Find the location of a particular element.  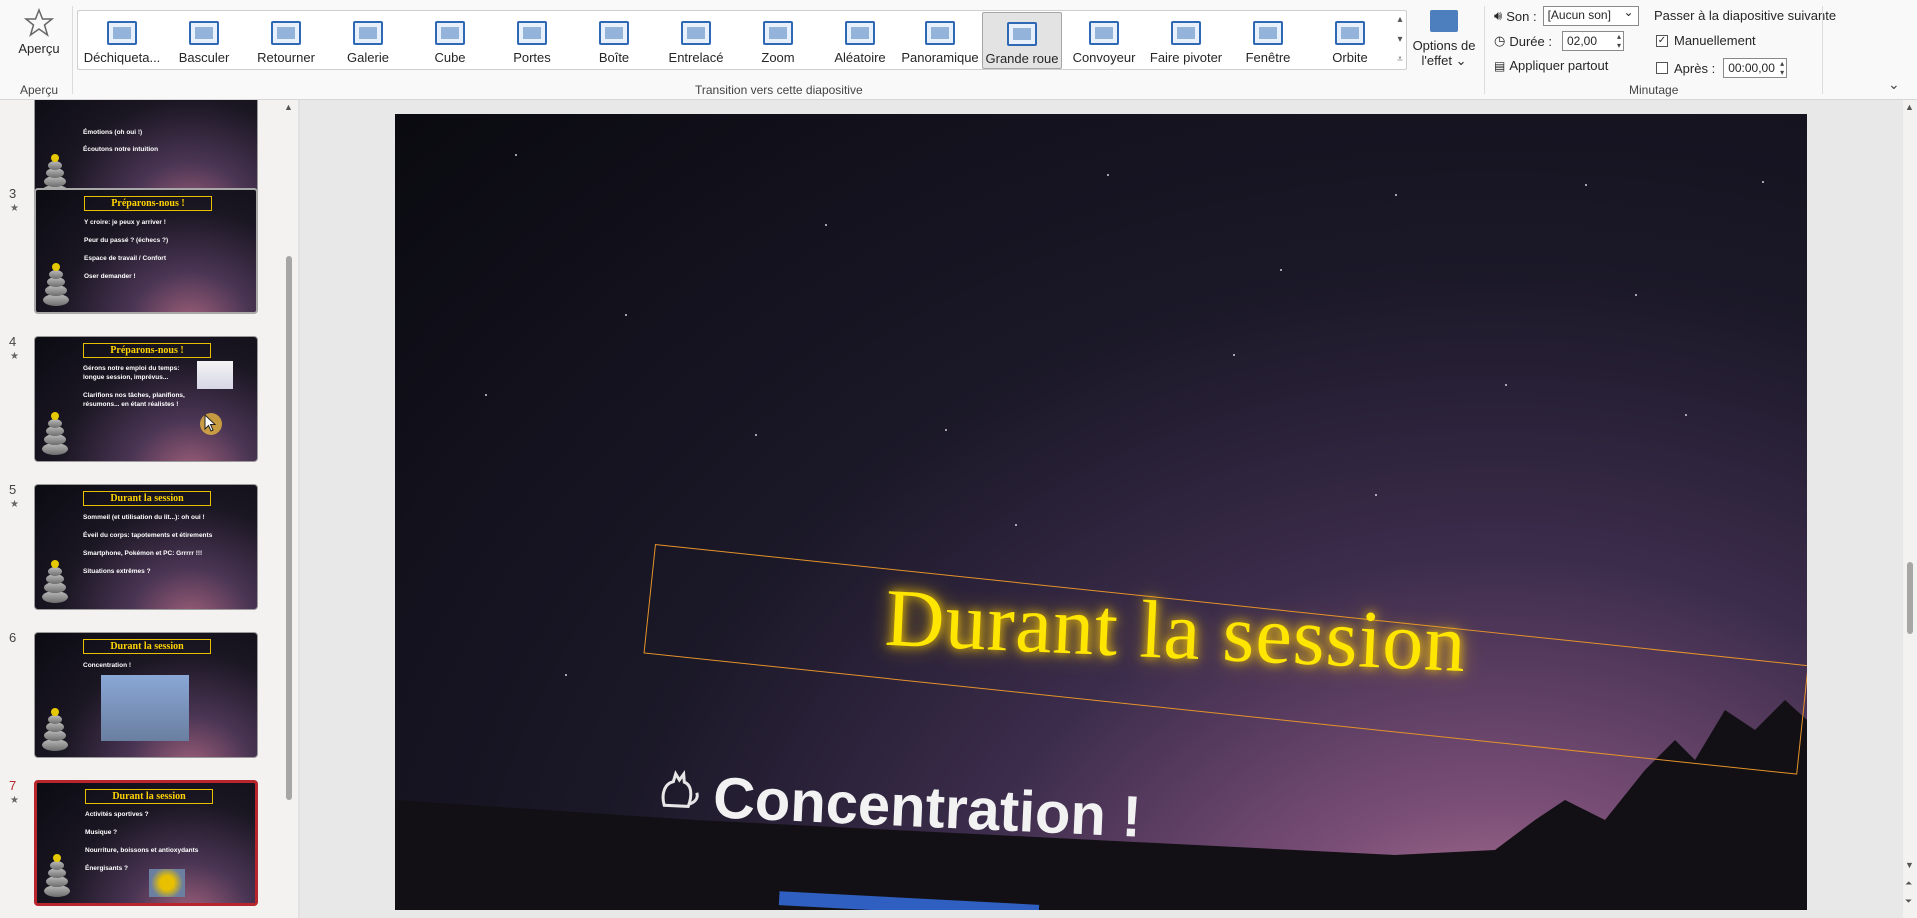

slide-number: 4 is located at coordinates (13, 341).